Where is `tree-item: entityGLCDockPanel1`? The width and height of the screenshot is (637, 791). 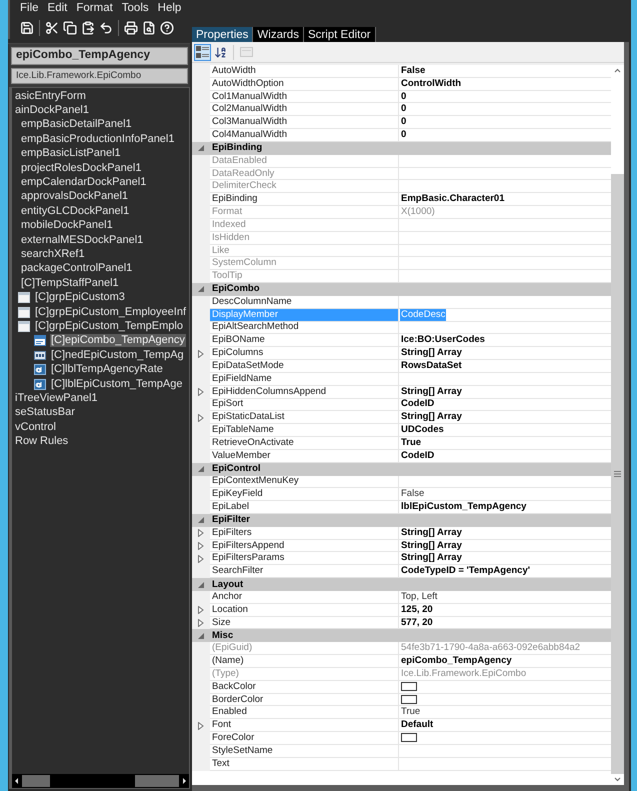
tree-item: entityGLCDockPanel1 is located at coordinates (75, 211).